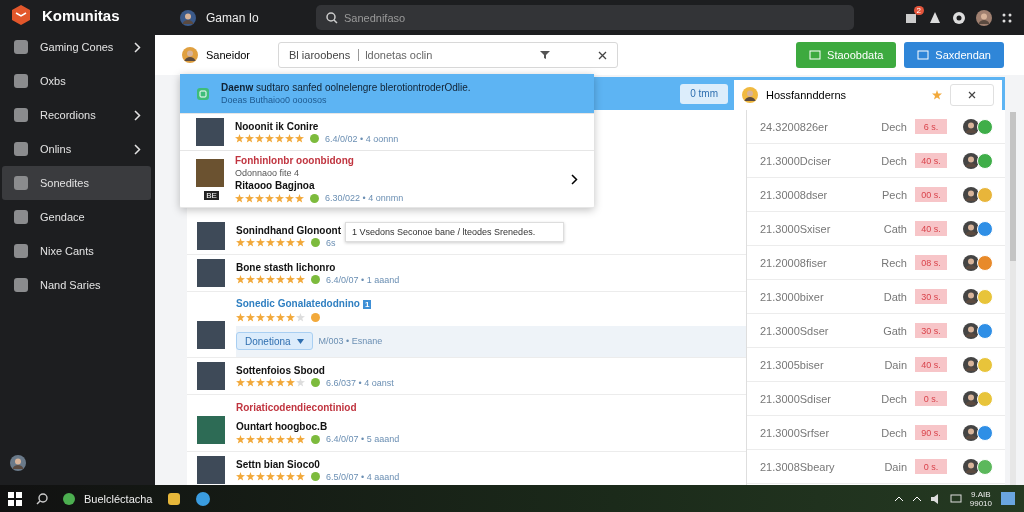  What do you see at coordinates (346, 87) in the screenshot?
I see `notice-text: Daenw sudtaro sanfed oolnelengre blerotiontroderOdlie.` at bounding box center [346, 87].